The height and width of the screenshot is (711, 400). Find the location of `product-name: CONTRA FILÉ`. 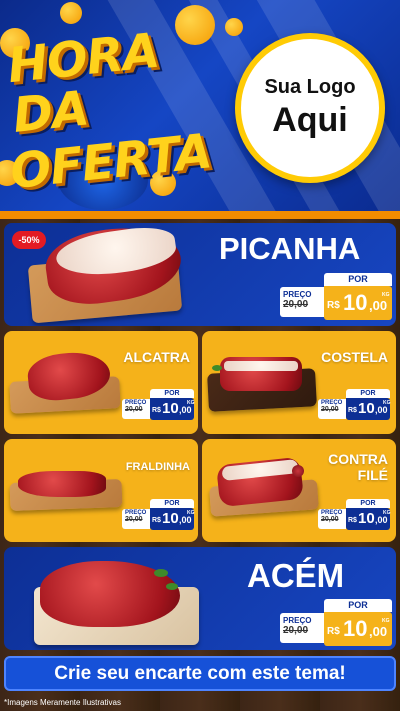

product-name: CONTRA FILÉ is located at coordinates (358, 467).